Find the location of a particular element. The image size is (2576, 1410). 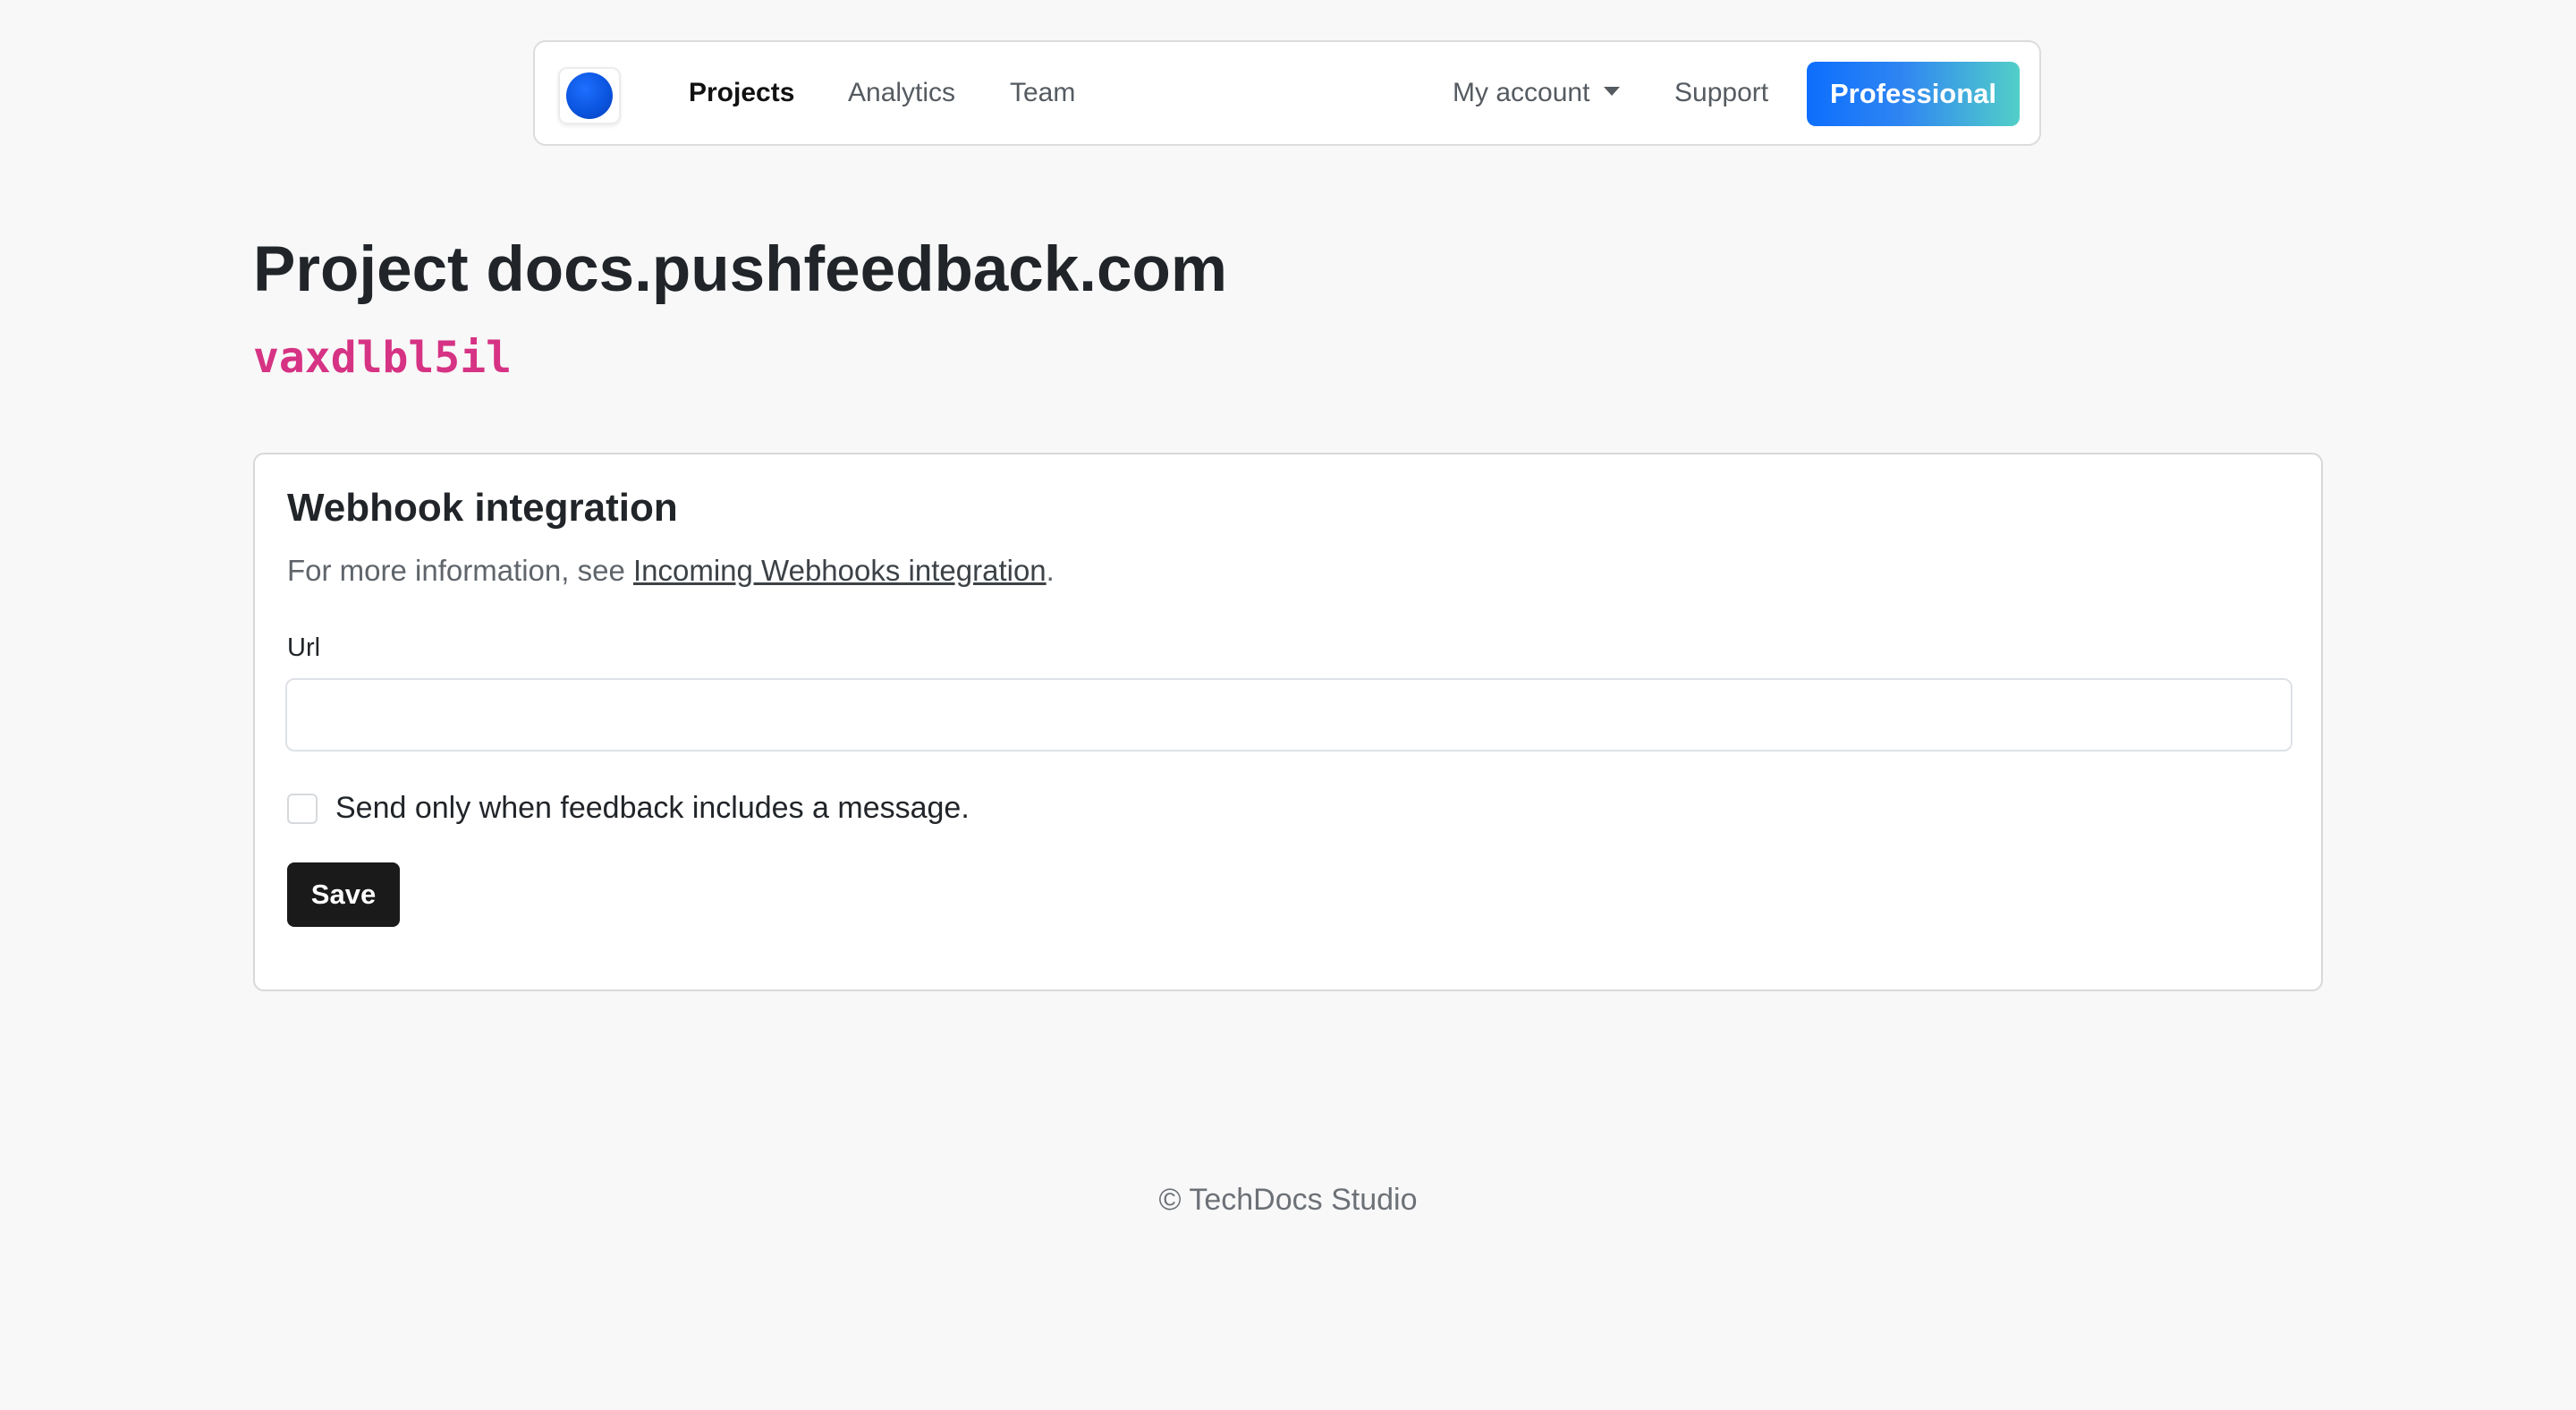

save-button: Save is located at coordinates (343, 894).